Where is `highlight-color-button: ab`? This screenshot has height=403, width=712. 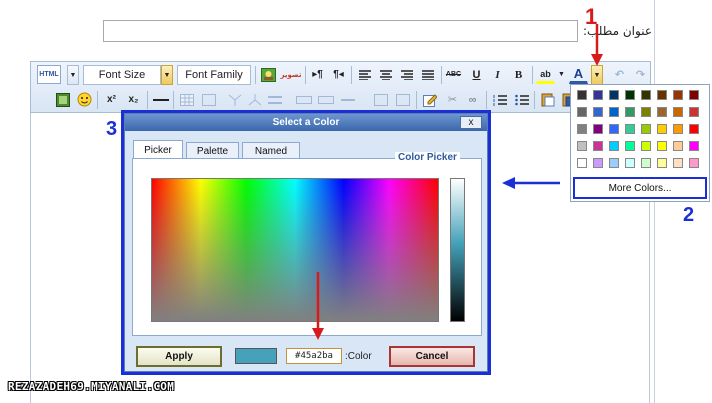 highlight-color-button: ab is located at coordinates (545, 74).